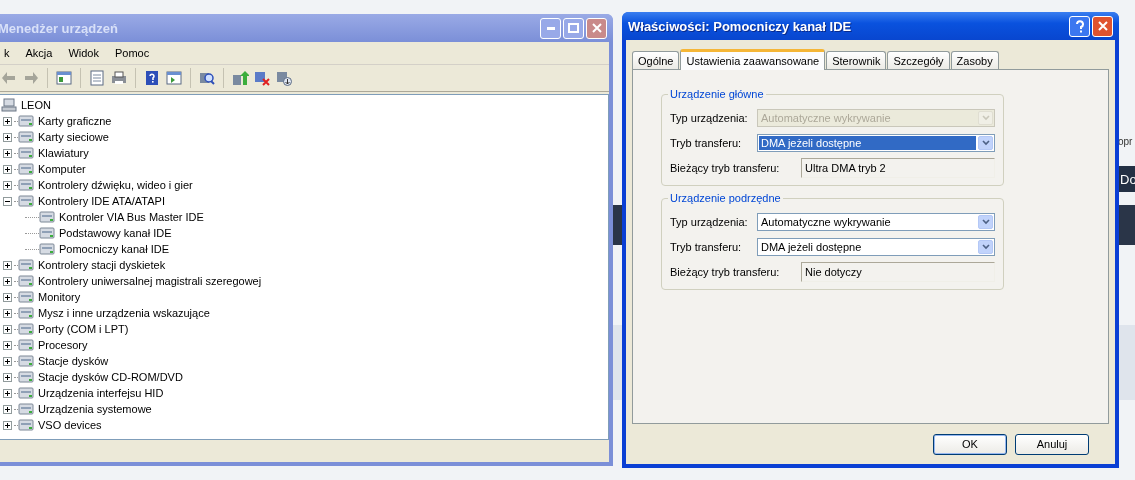 Image resolution: width=1135 pixels, height=480 pixels. I want to click on menu-item: Pomoc, so click(132, 53).